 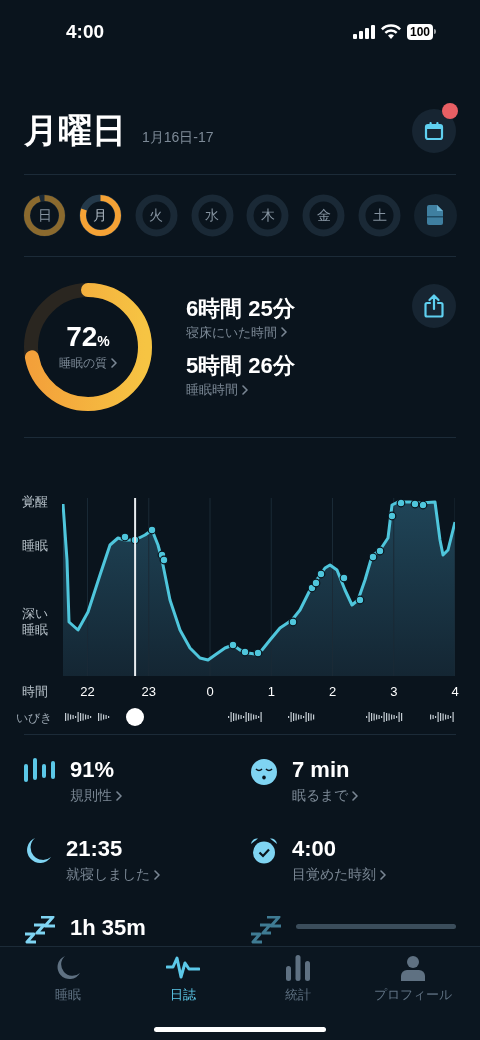 I want to click on playback-handle, so click(x=135, y=716).